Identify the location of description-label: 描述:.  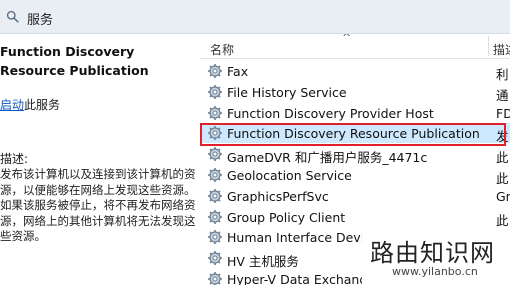
(14, 159).